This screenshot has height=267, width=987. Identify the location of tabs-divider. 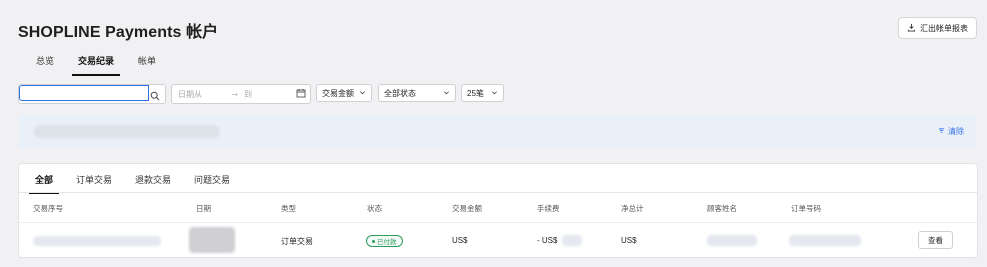
(498, 192).